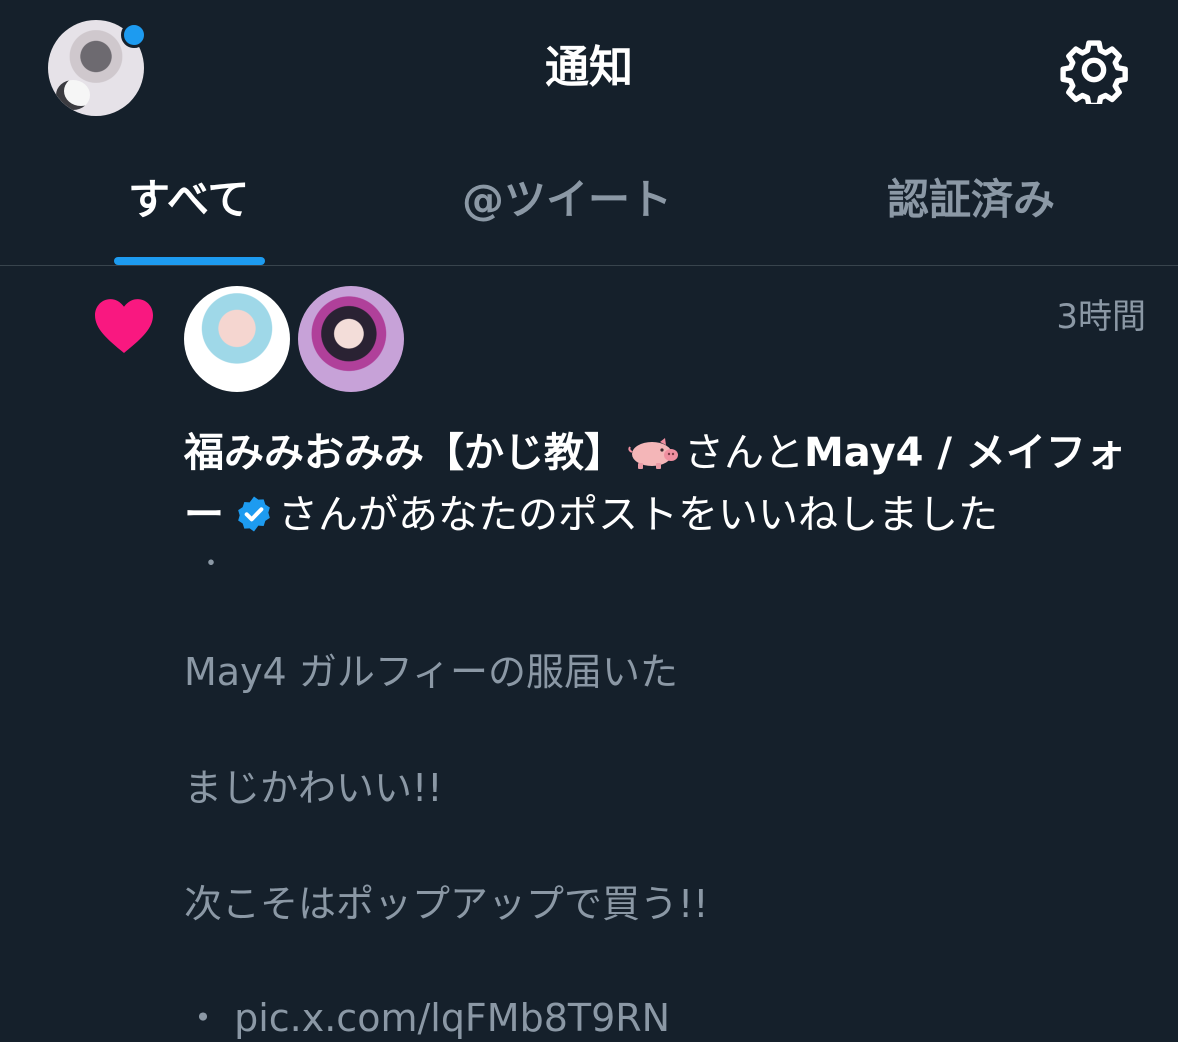  What do you see at coordinates (313, 788) in the screenshot?
I see `post-text-line: まじかわいい!!` at bounding box center [313, 788].